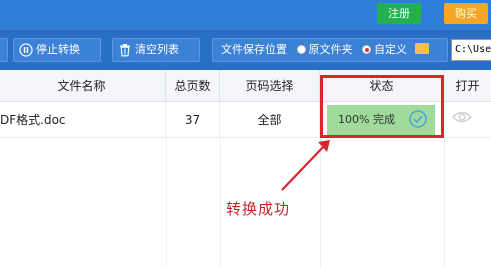  I want to click on radio-on-icon, so click(366, 49).